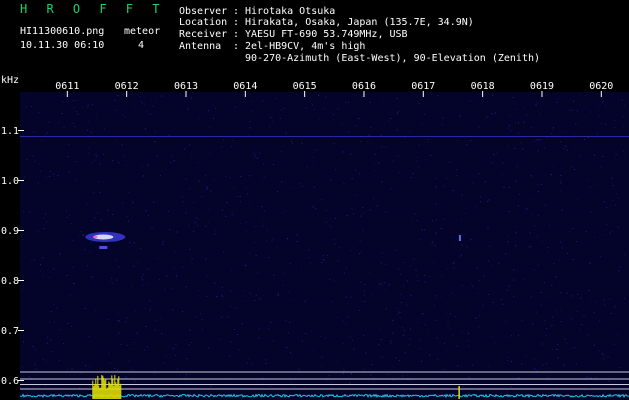 The height and width of the screenshot is (400, 629). Describe the element at coordinates (10, 231) in the screenshot. I see `y-tick-label: 0.9` at that location.